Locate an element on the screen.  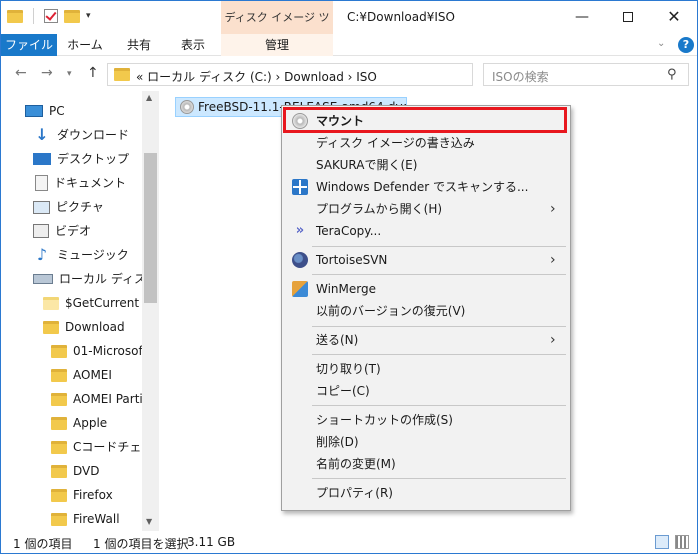
help-icon: ? is located at coordinates (686, 45).